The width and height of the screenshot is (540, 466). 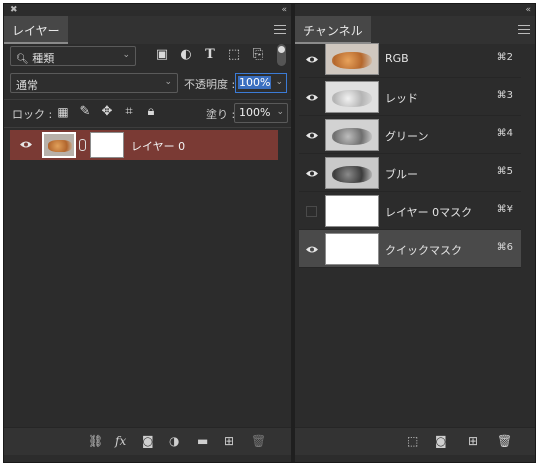 What do you see at coordinates (441, 441) in the screenshot?
I see `save-selection-channel-icon: ◙` at bounding box center [441, 441].